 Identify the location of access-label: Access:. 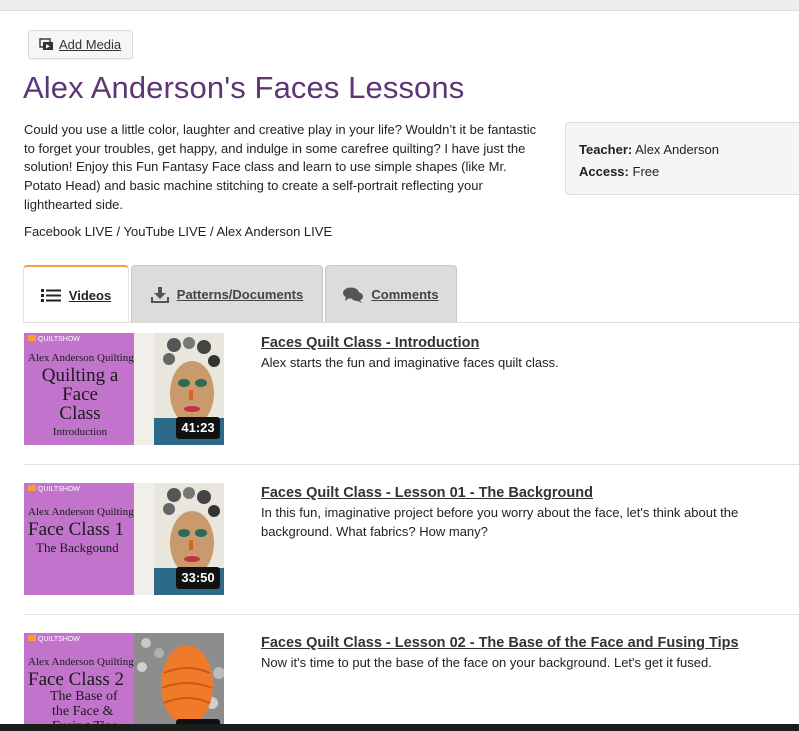
(604, 171).